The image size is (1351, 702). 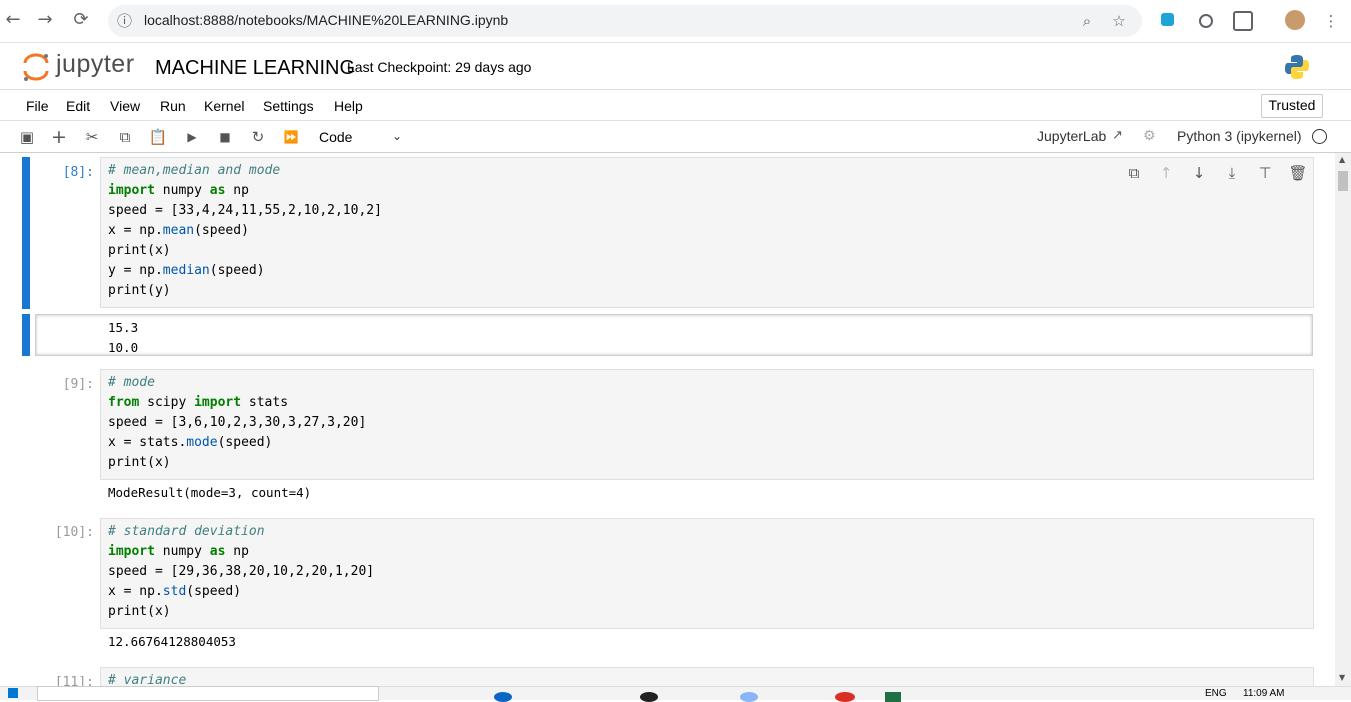 What do you see at coordinates (125, 137) in the screenshot?
I see `copy-icon: ⧉` at bounding box center [125, 137].